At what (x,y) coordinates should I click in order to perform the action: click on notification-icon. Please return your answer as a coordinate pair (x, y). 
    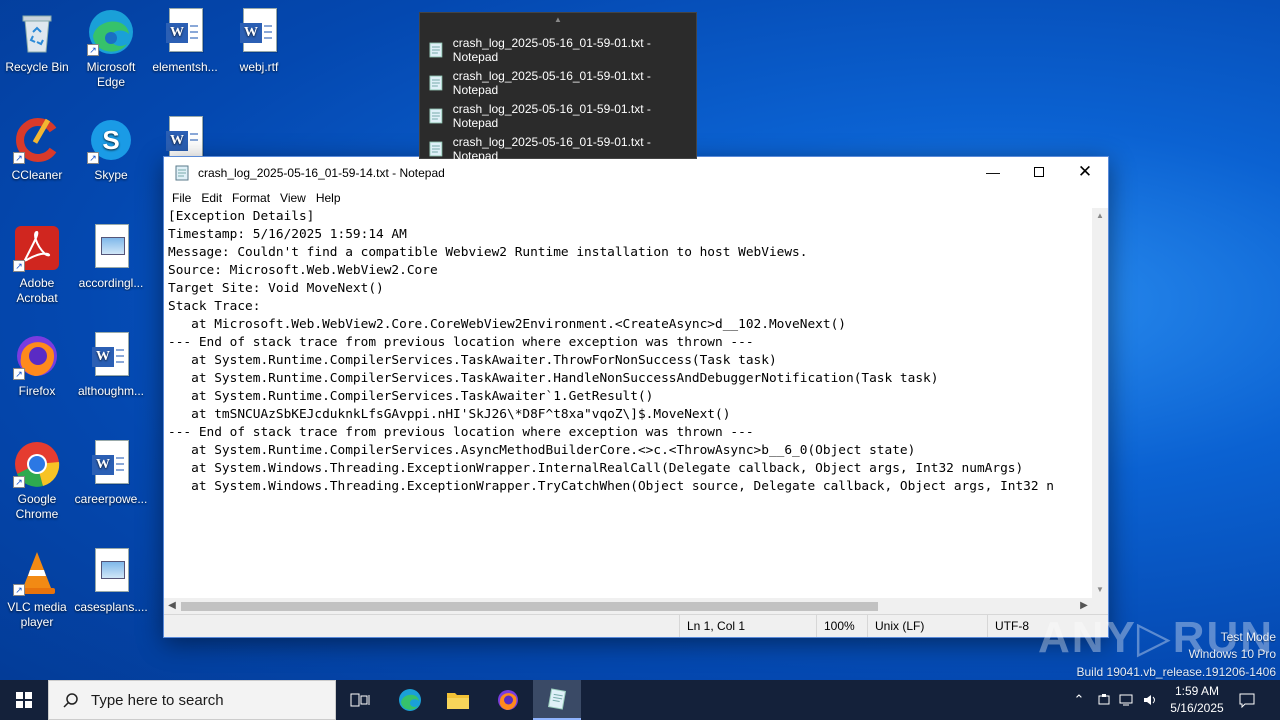
    Looking at the image, I should click on (1247, 700).